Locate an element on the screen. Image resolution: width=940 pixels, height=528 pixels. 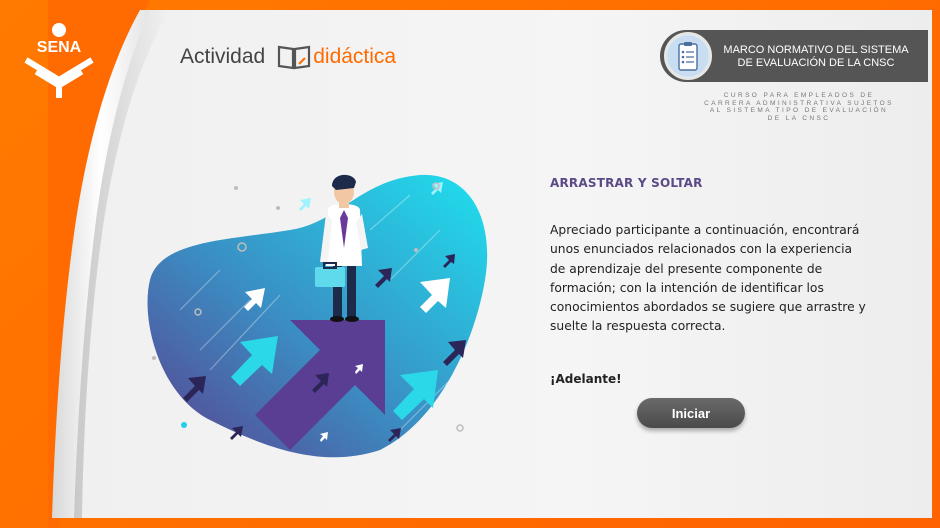
clipboard-icon is located at coordinates (688, 56).